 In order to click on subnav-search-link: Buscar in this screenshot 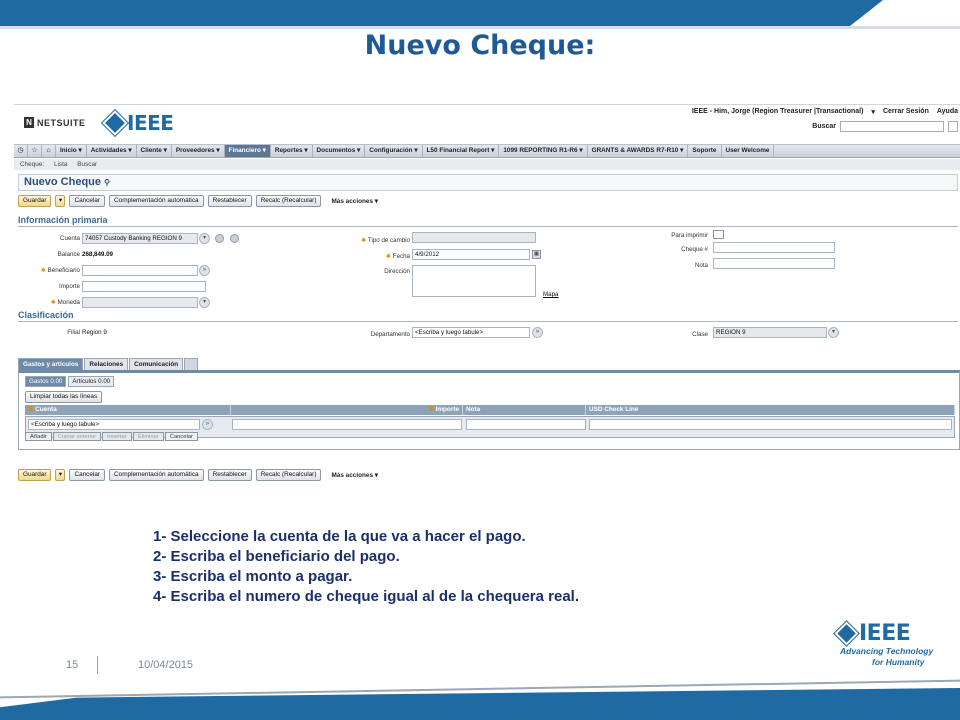, I will do `click(87, 164)`.